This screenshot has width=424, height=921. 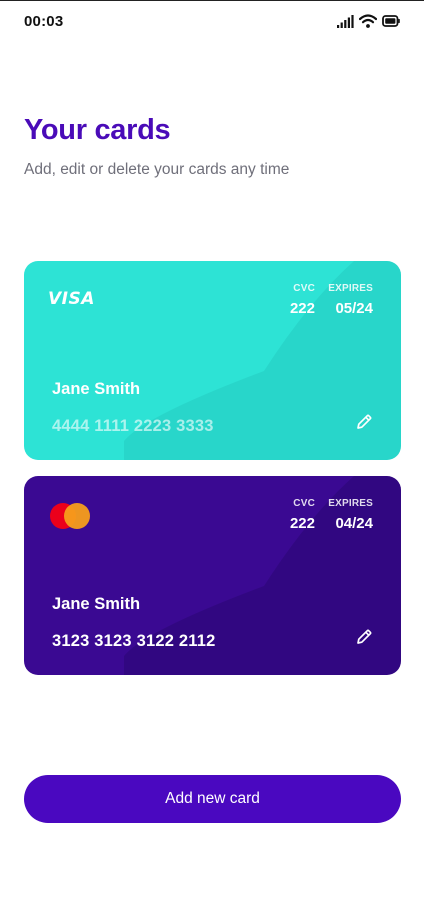 I want to click on card-brand-label: VISA, so click(x=71, y=299).